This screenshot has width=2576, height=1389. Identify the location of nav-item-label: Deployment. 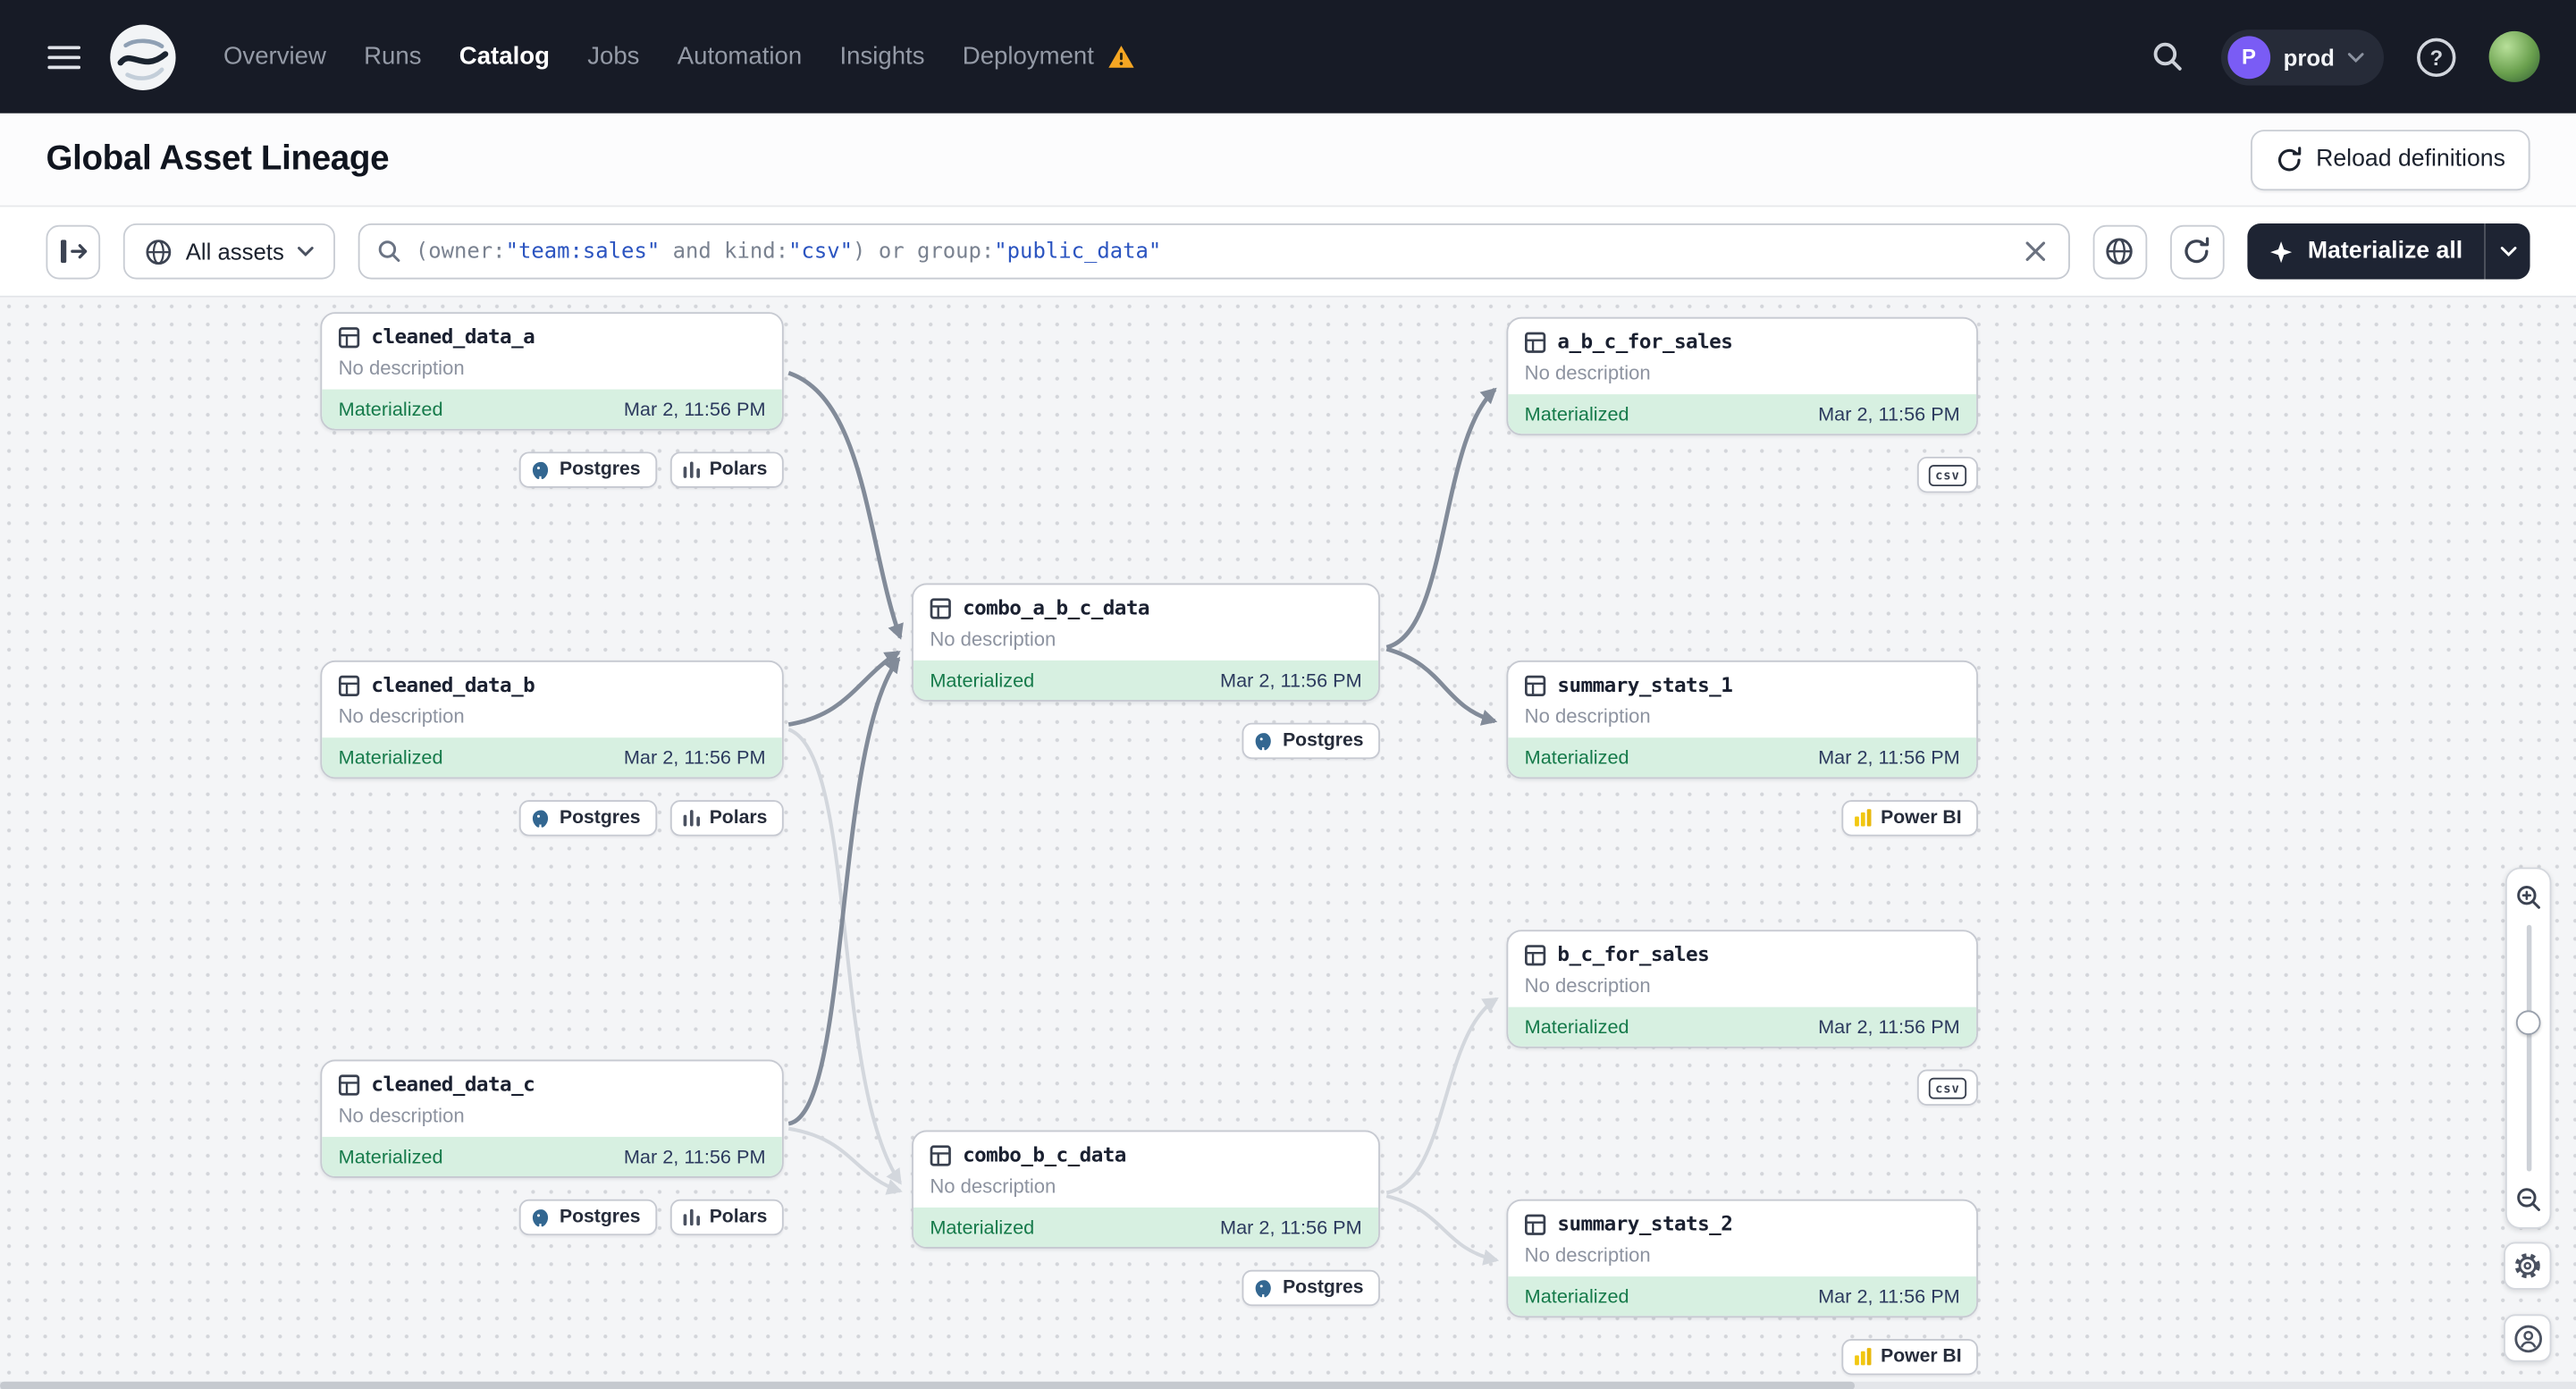
(1028, 57).